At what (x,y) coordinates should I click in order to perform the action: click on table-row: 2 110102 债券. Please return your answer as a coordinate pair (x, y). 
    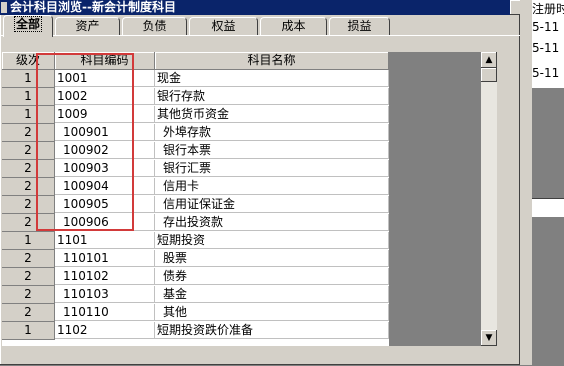
    Looking at the image, I should click on (195, 277).